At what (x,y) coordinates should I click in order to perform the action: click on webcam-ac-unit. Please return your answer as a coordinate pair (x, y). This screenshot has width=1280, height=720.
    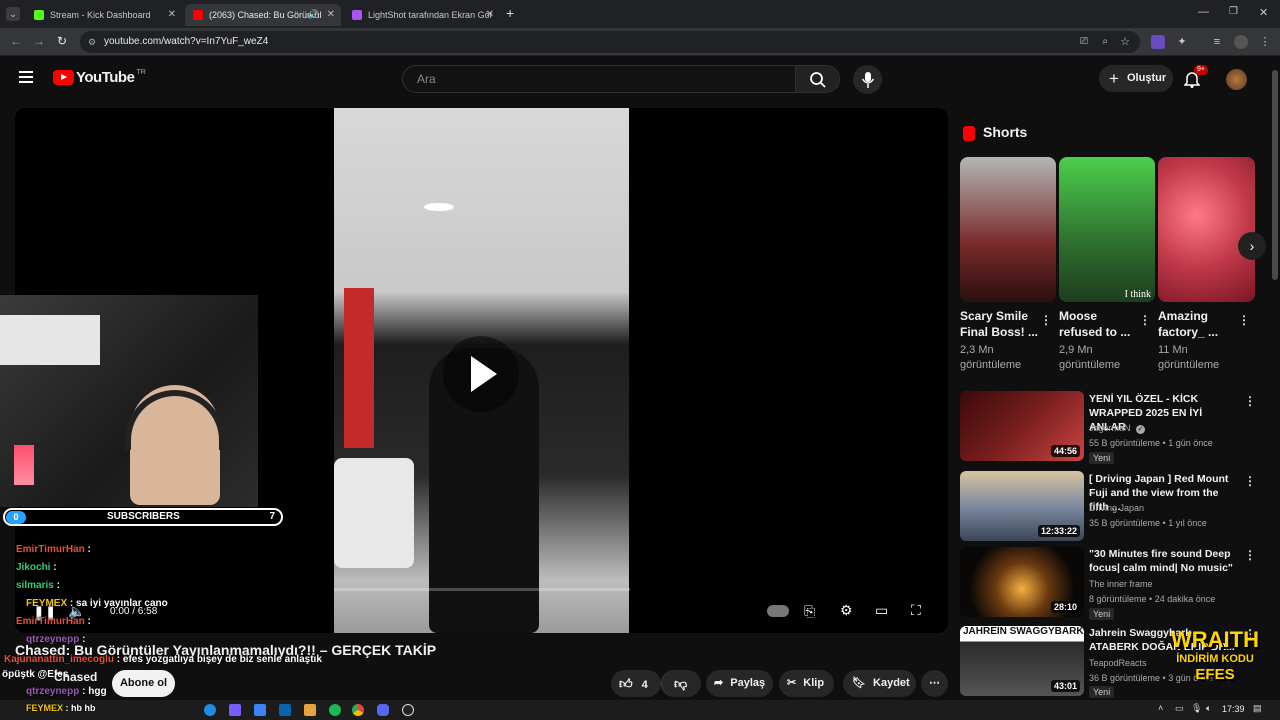
    Looking at the image, I should click on (50, 340).